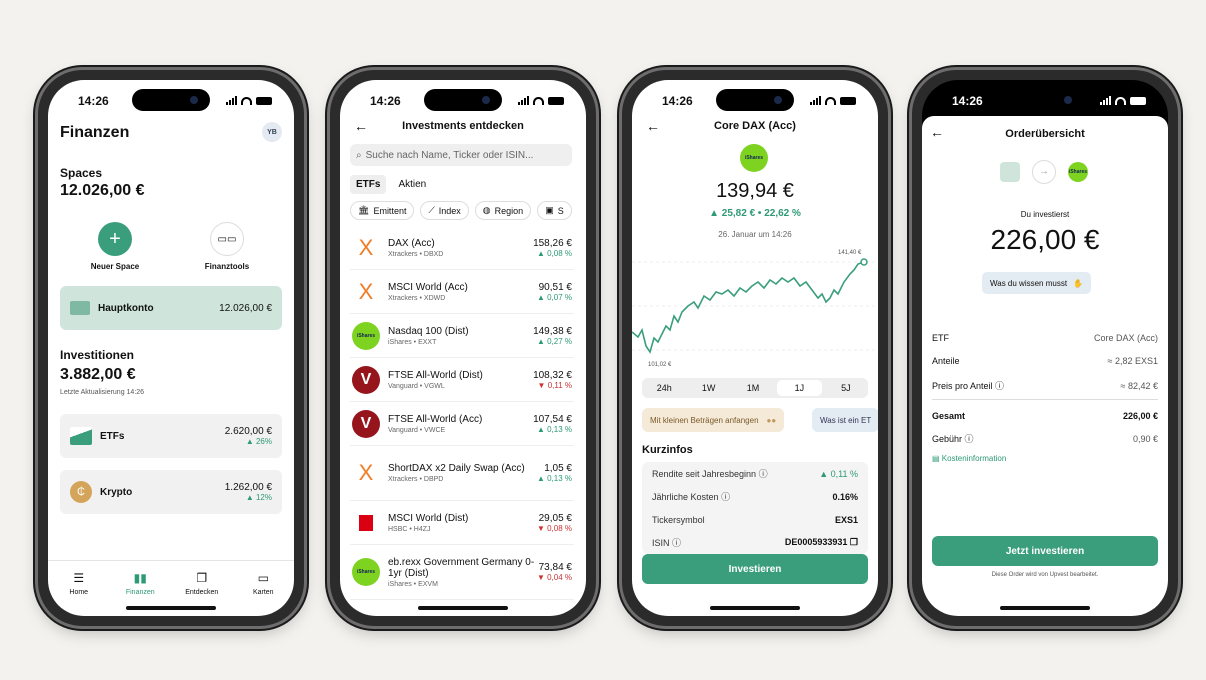 The image size is (1206, 680). Describe the element at coordinates (555, 518) in the screenshot. I see `fund-price: 29,05 €` at that location.